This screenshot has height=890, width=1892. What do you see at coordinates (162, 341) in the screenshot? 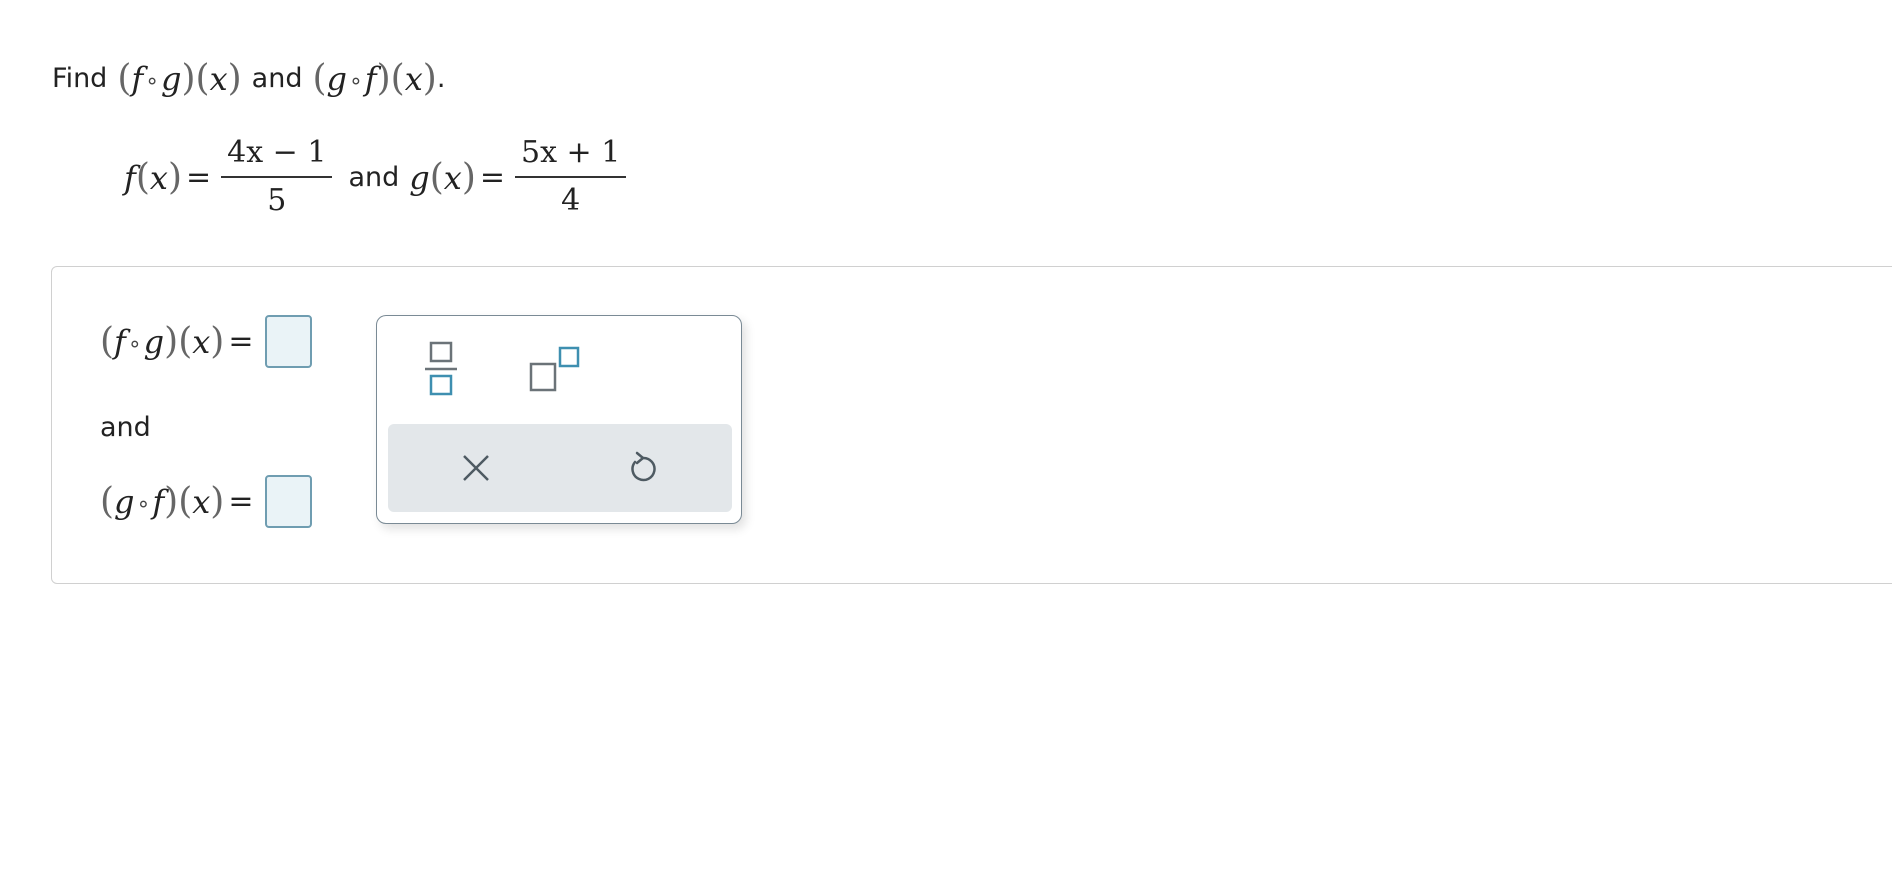
I see `fog-label: (f∘g)(x)` at bounding box center [162, 341].